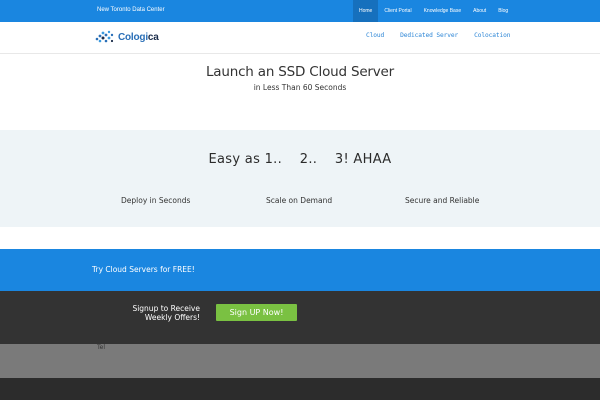 The width and height of the screenshot is (600, 400). What do you see at coordinates (300, 87) in the screenshot?
I see `hero-subtitle: in Less Than 60 Seconds` at bounding box center [300, 87].